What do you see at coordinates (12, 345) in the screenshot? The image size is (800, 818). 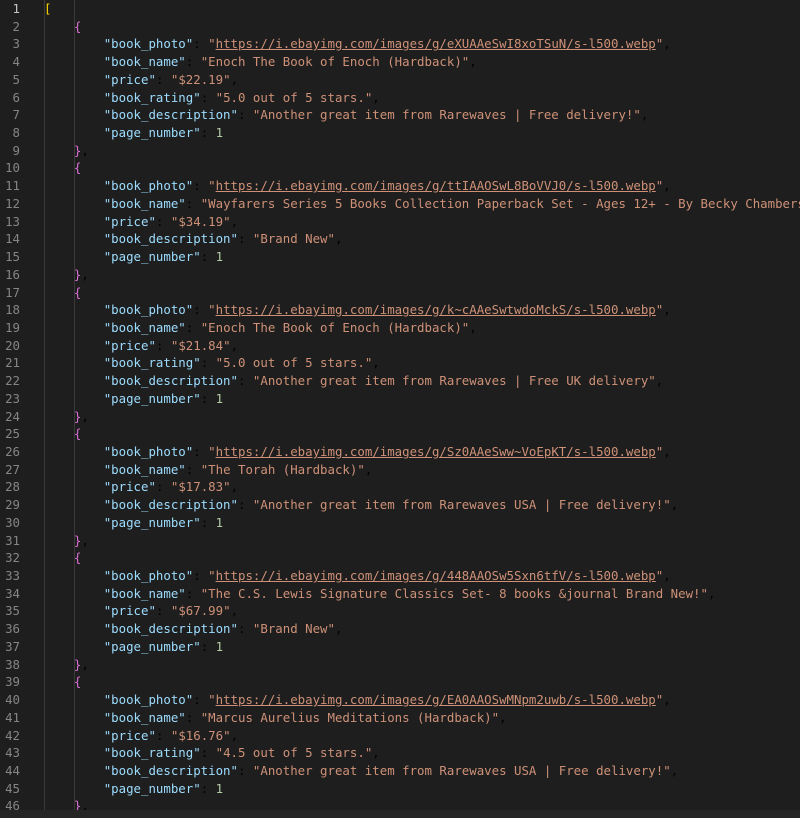 I see `line-number: 20` at bounding box center [12, 345].